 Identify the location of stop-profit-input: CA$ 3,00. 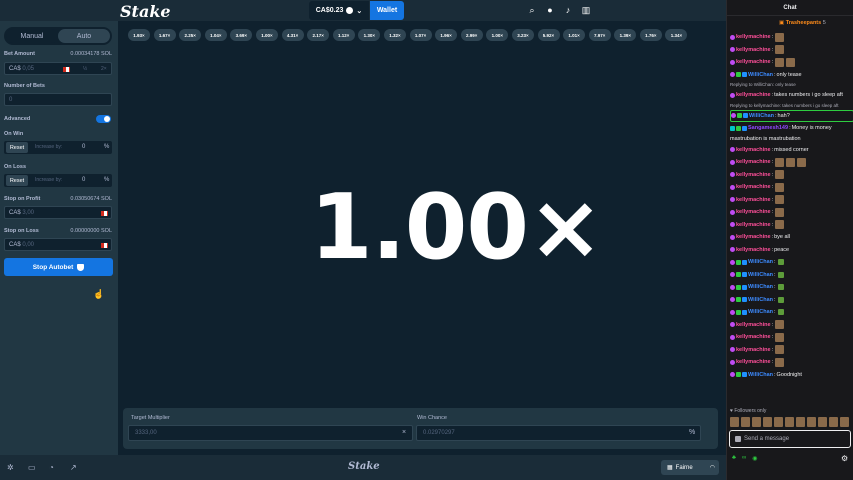
(58, 212).